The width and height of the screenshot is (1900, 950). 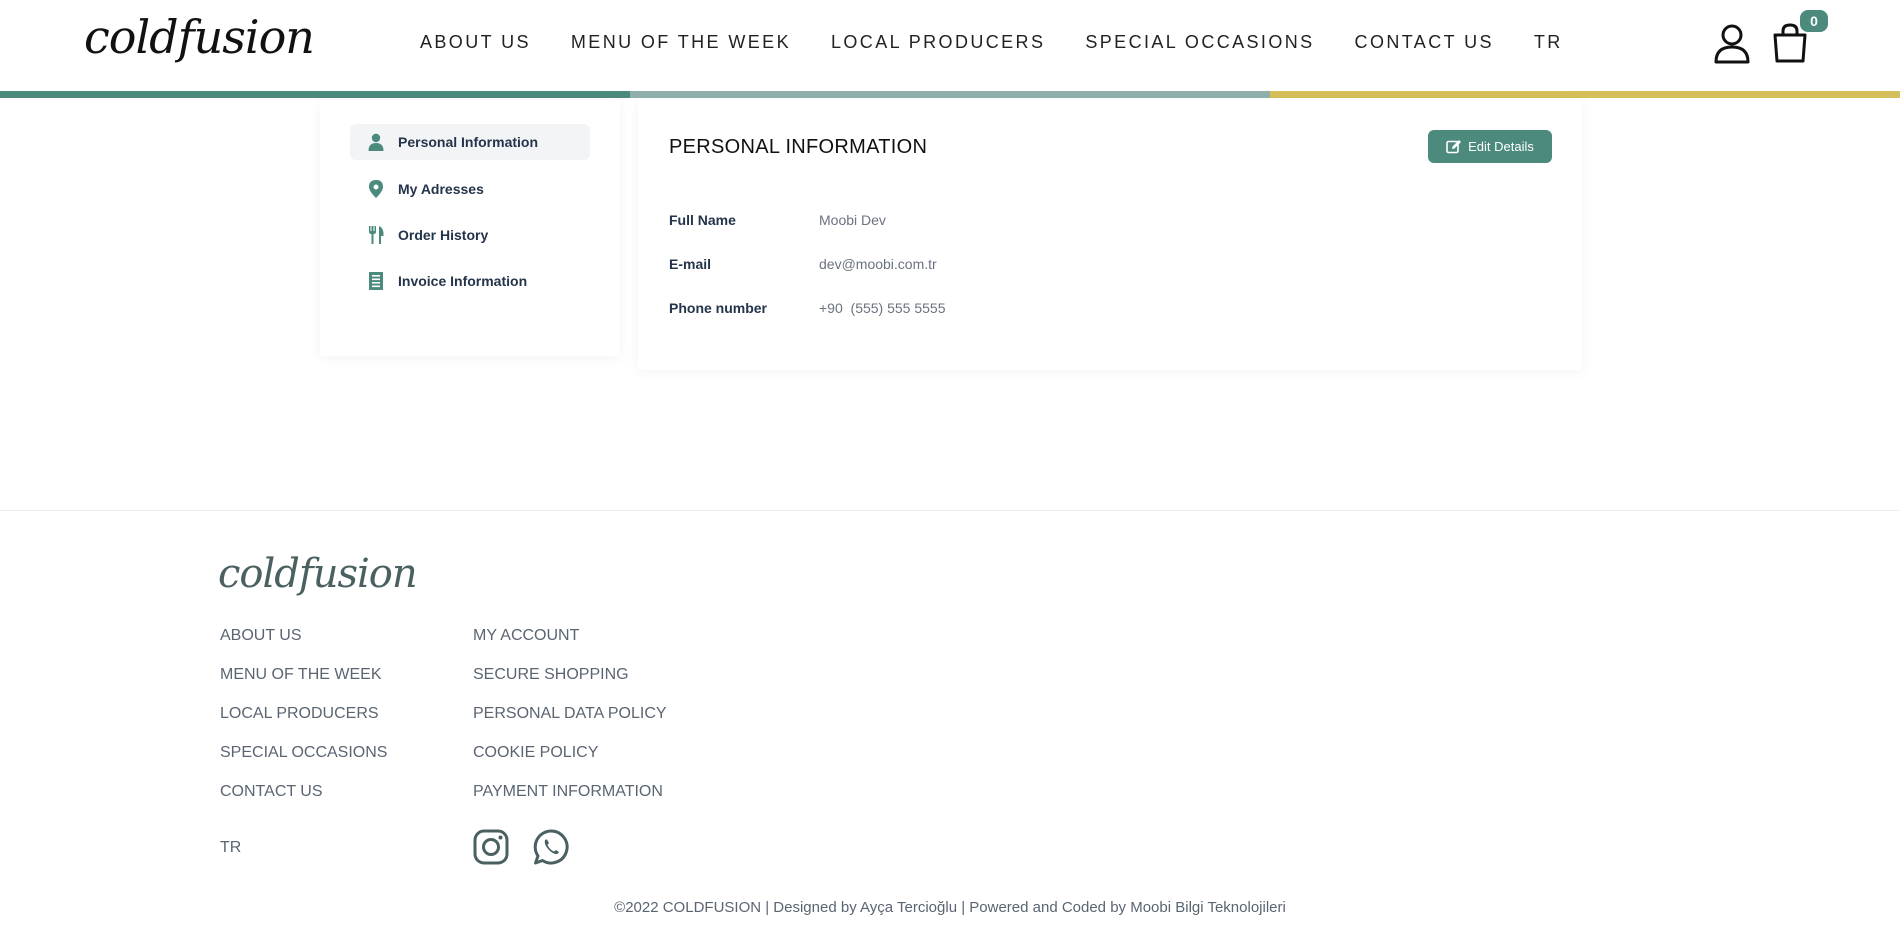 I want to click on edit-icon, so click(x=1454, y=147).